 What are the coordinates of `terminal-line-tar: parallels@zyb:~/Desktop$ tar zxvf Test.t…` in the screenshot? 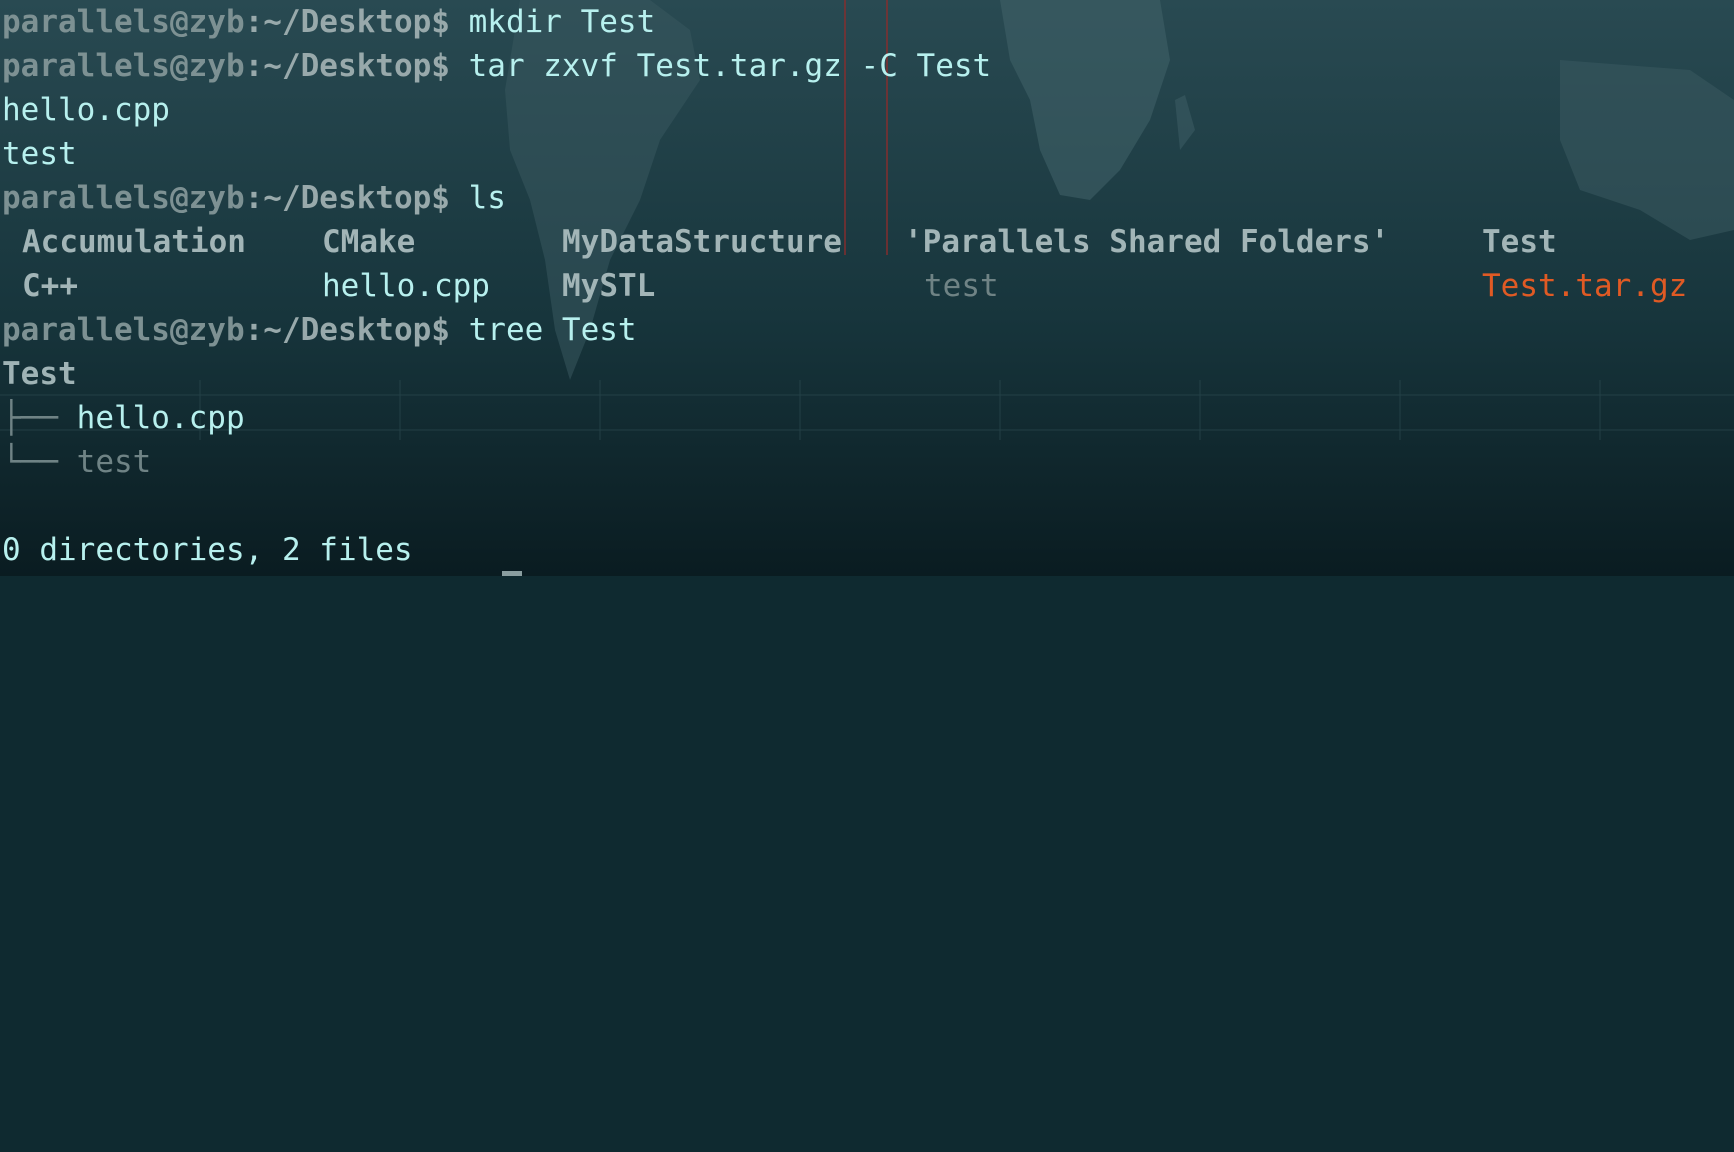 It's located at (496, 66).